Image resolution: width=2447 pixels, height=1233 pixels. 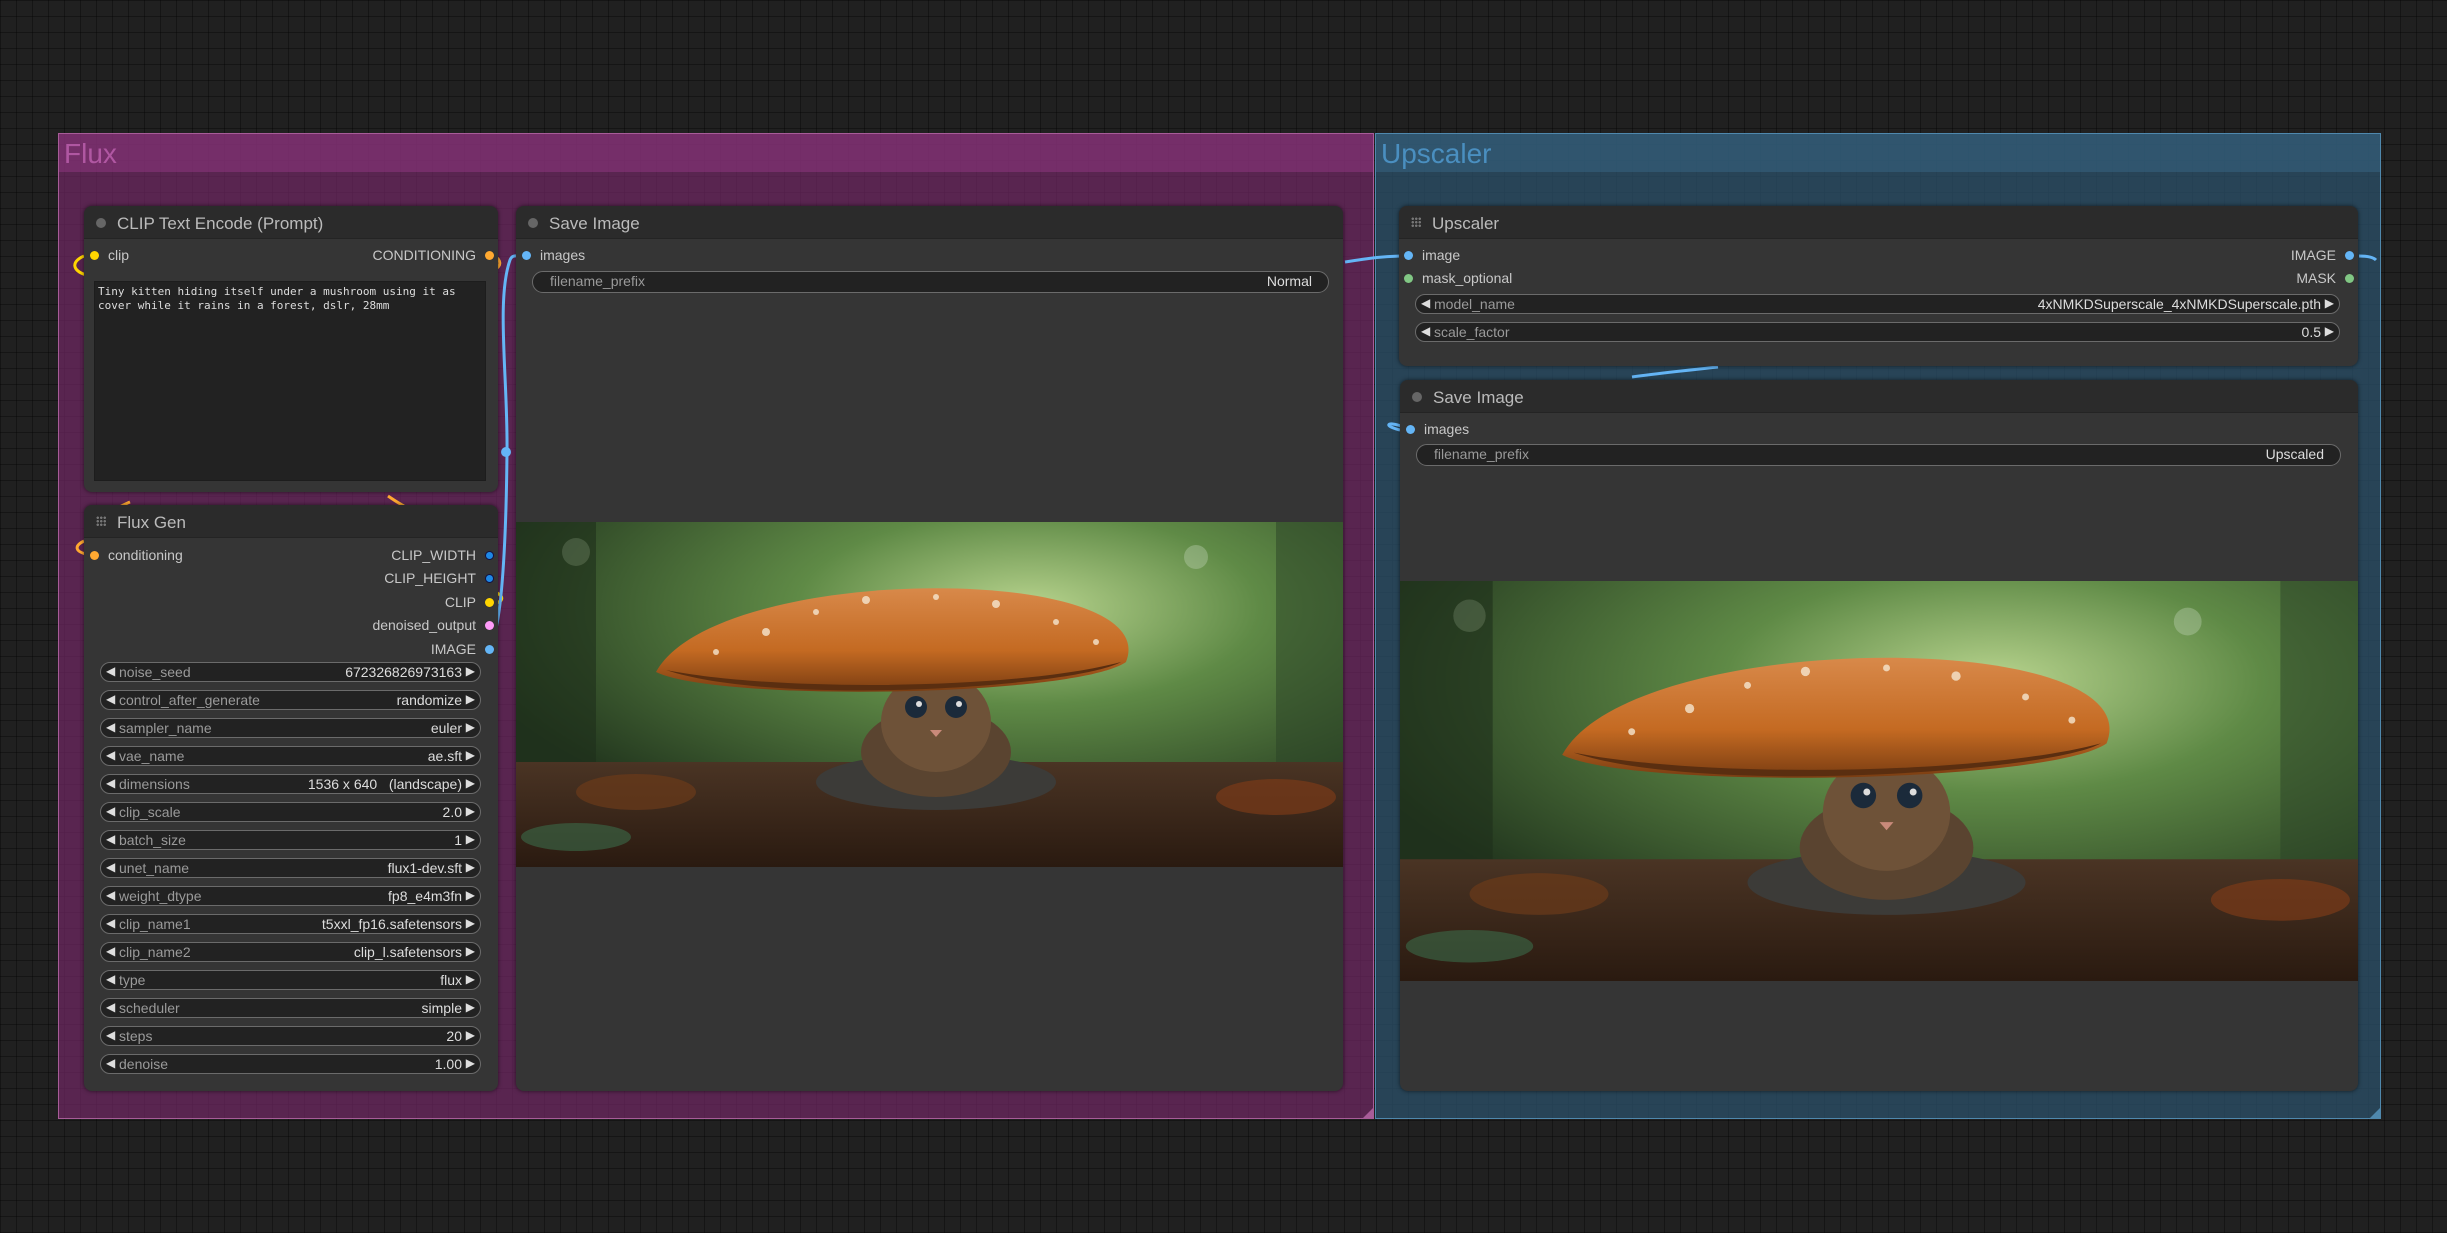 I want to click on widget-filename-prefix: filename_prefix Upscaled, so click(x=1878, y=455).